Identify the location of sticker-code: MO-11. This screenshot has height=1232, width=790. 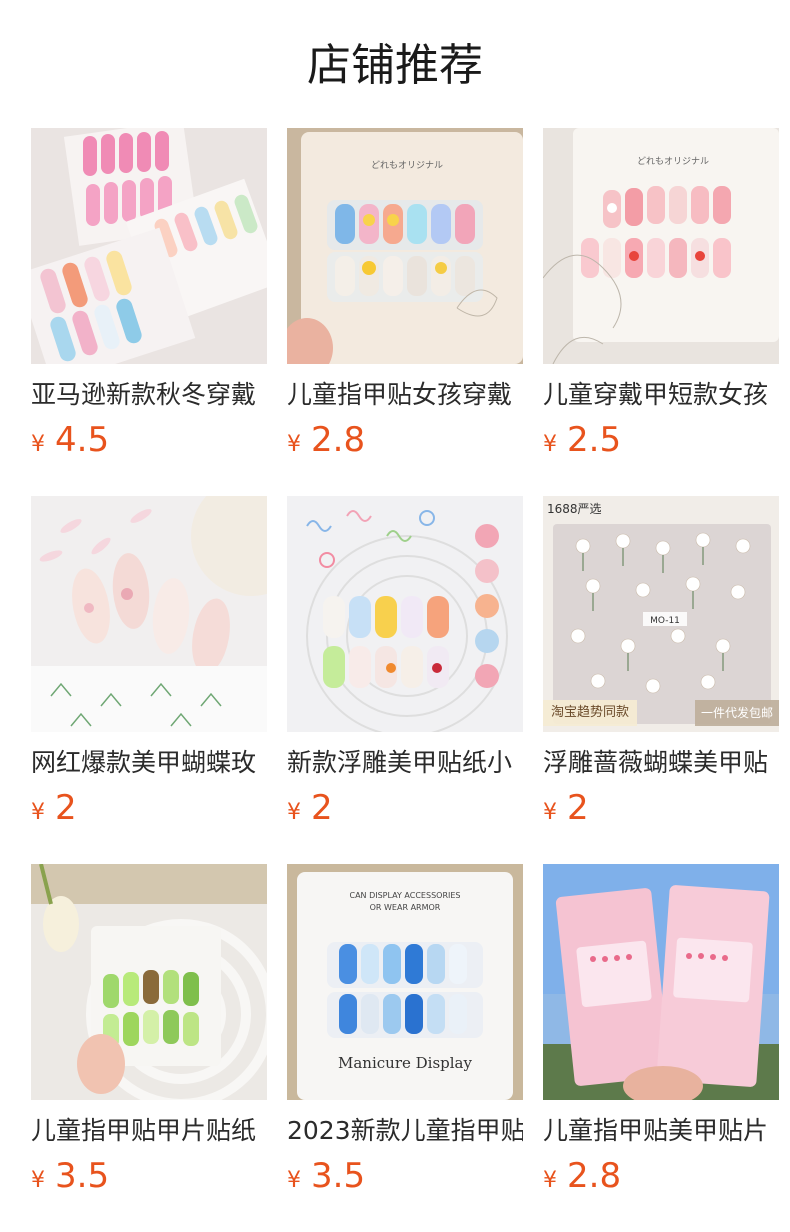
(665, 621).